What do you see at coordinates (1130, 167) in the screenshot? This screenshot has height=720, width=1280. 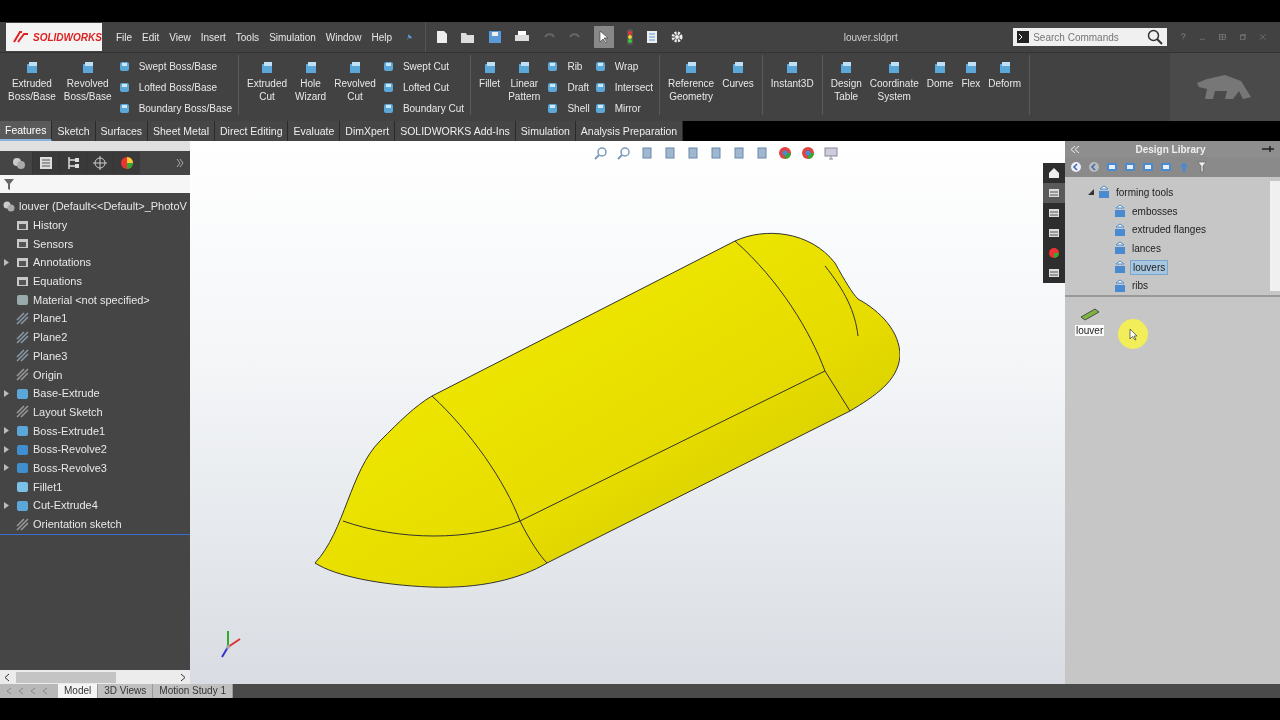 I see `library-icon` at bounding box center [1130, 167].